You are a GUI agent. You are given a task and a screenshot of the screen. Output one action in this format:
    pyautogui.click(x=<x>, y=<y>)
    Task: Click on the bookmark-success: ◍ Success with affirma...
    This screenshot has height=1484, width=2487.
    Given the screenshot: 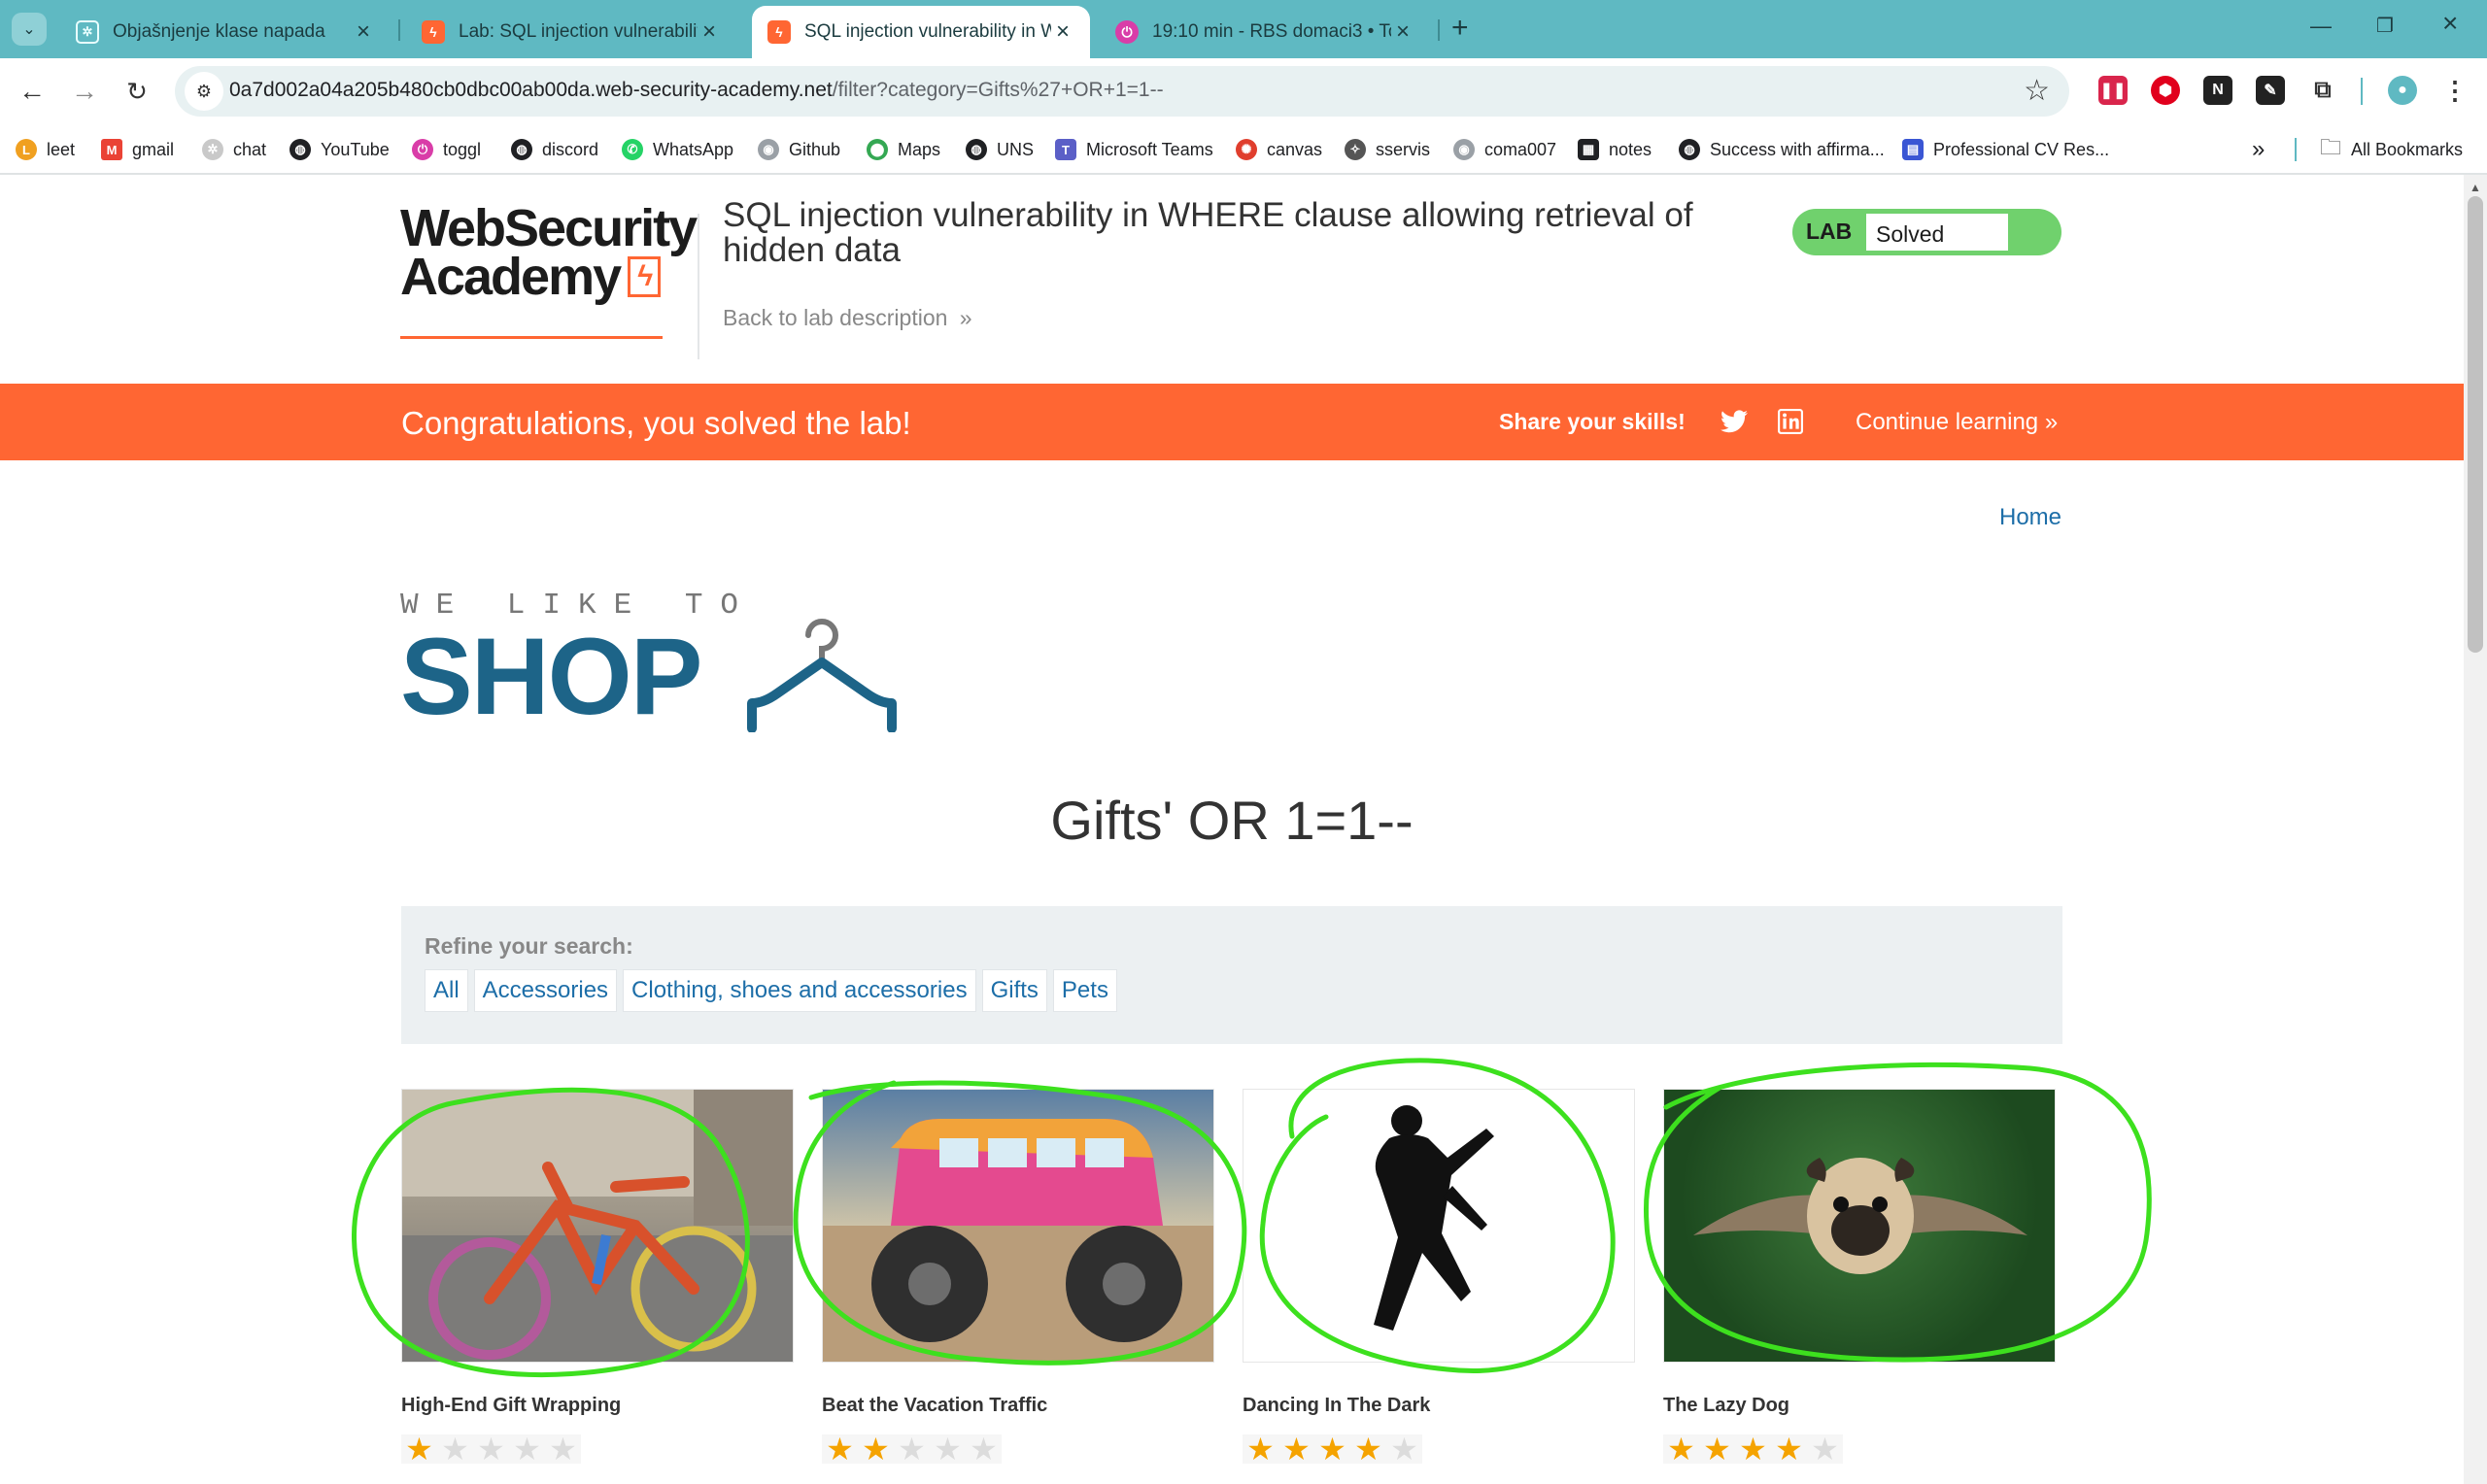 What is the action you would take?
    pyautogui.click(x=1782, y=149)
    